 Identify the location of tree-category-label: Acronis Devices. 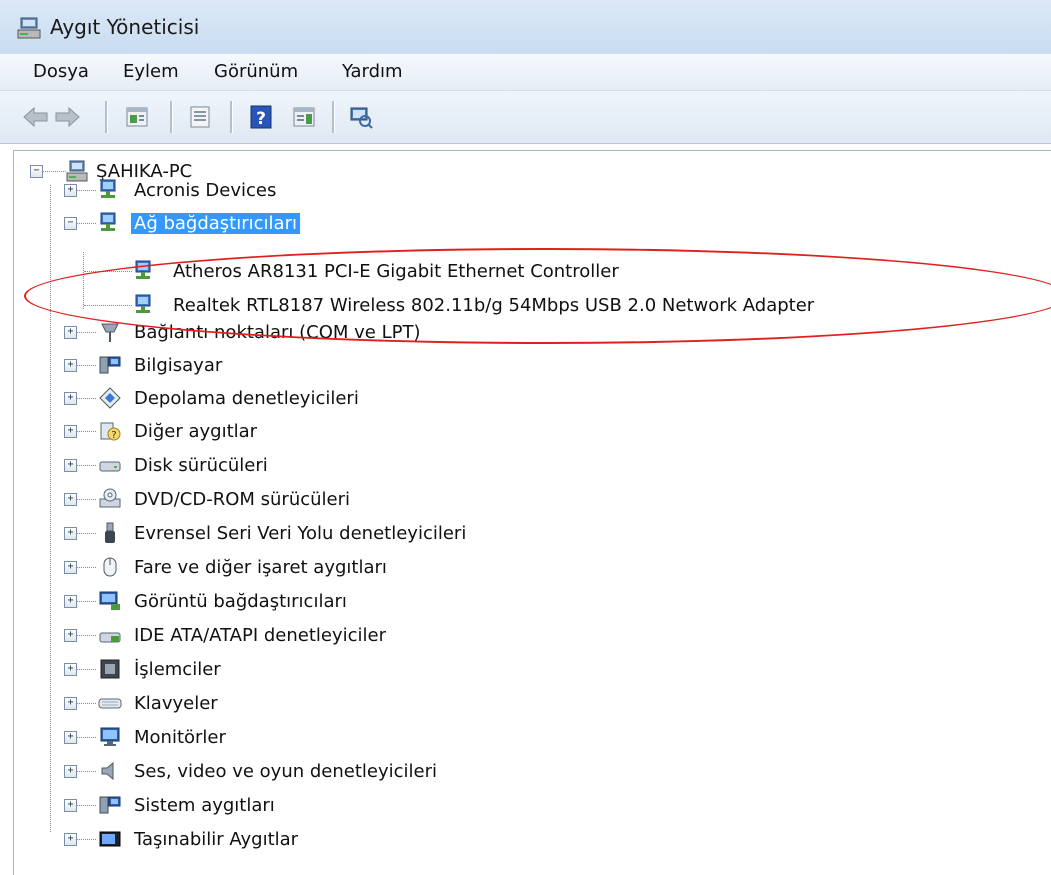
(205, 190).